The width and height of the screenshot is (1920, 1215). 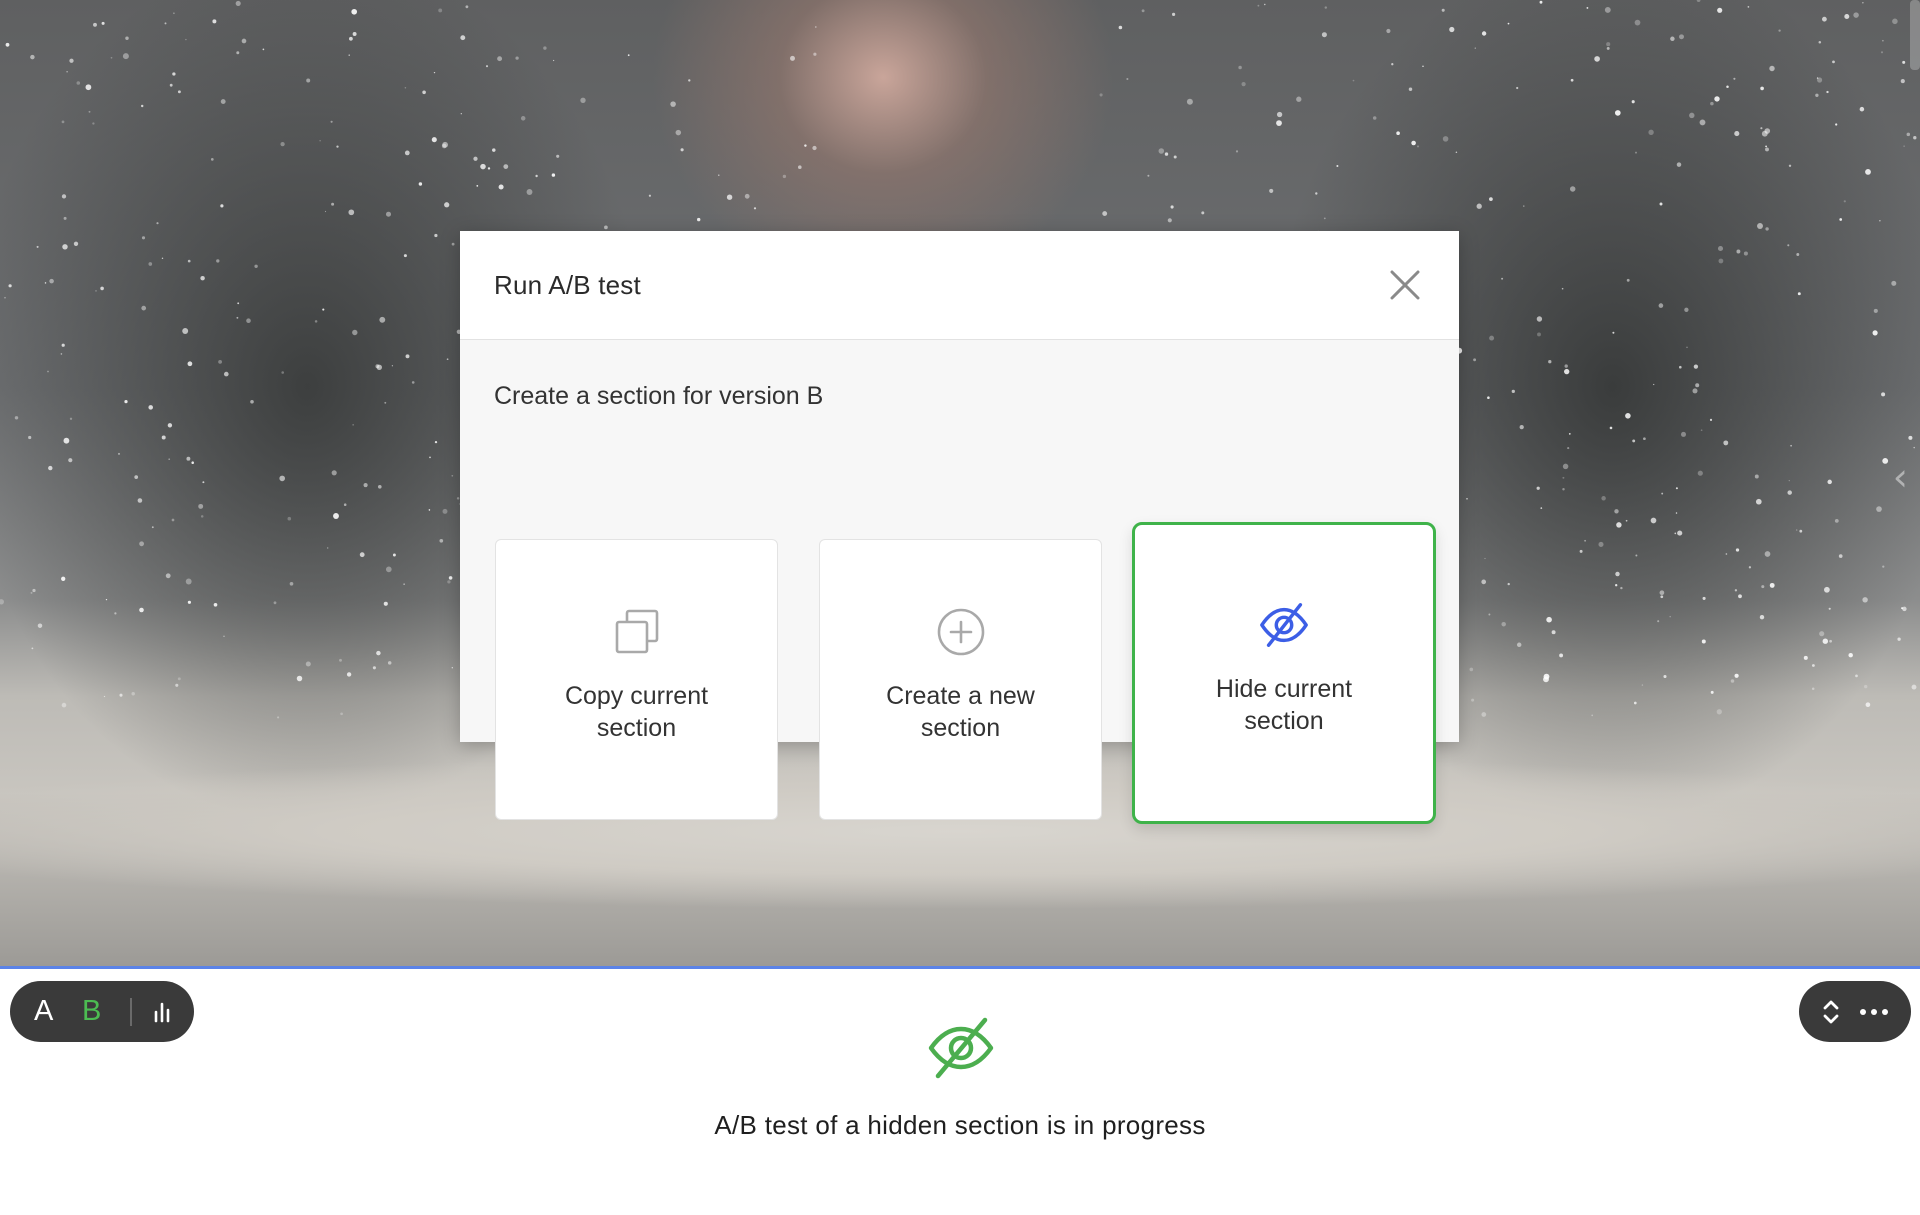 I want to click on option-label: Hide current section, so click(x=1284, y=705).